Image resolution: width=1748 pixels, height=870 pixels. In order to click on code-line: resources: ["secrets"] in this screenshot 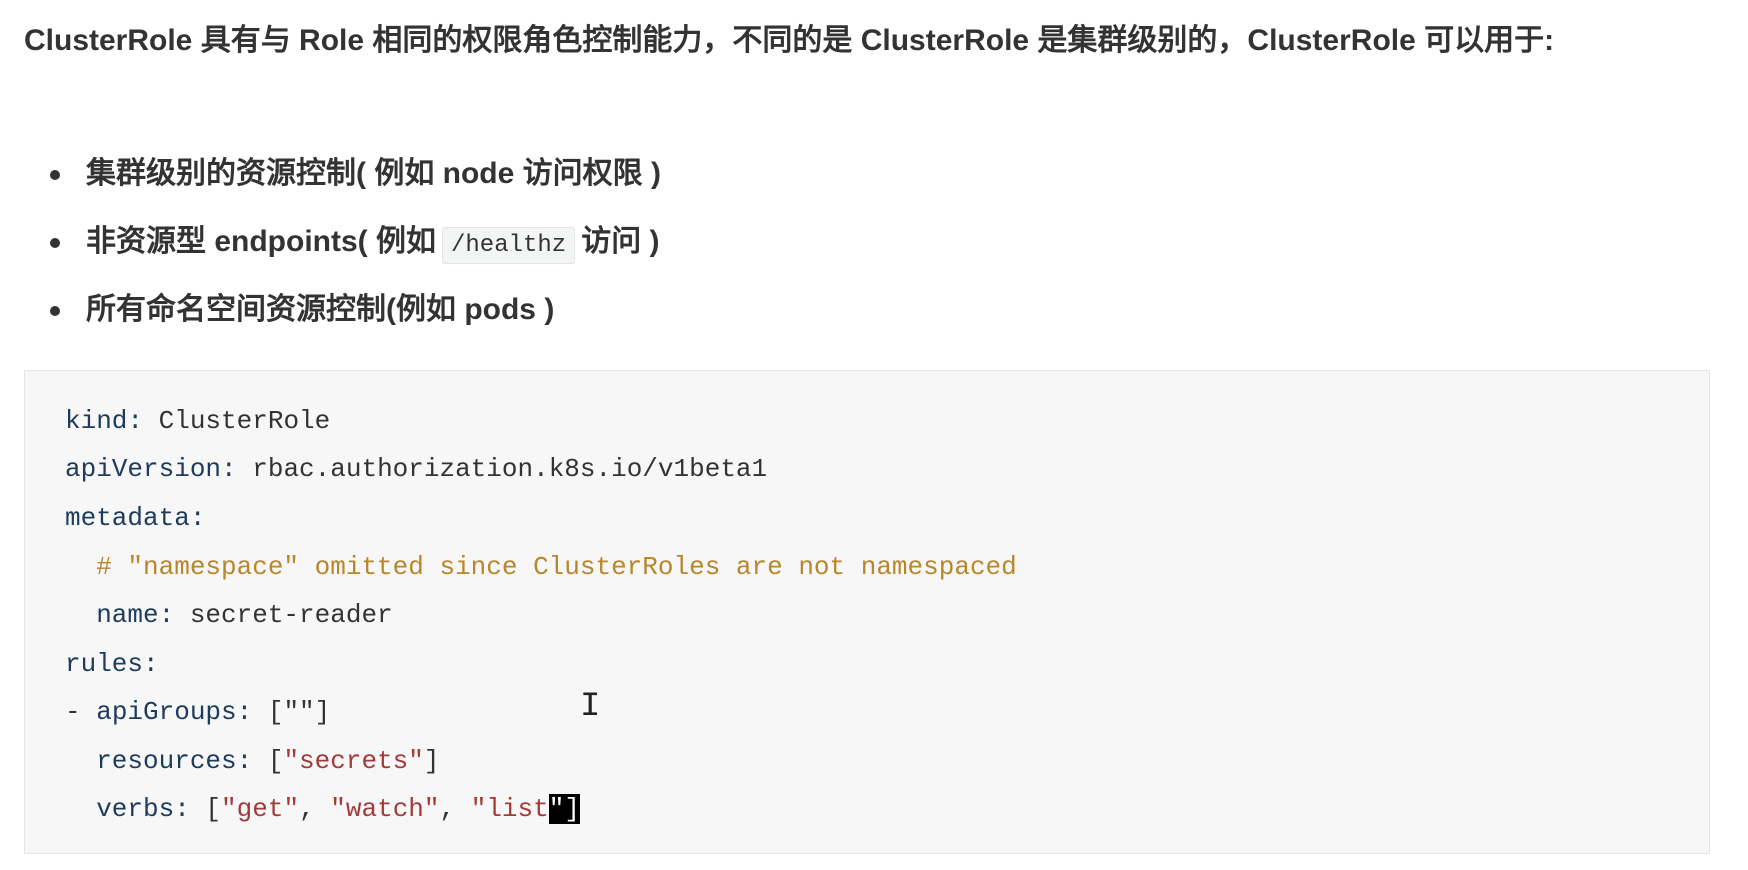, I will do `click(252, 761)`.